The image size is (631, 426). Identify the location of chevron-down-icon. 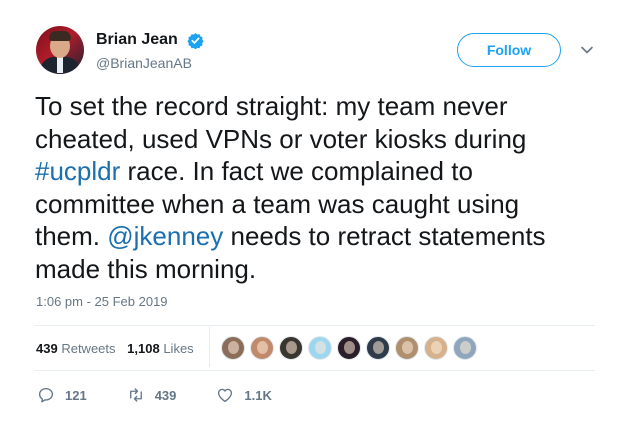
(587, 50).